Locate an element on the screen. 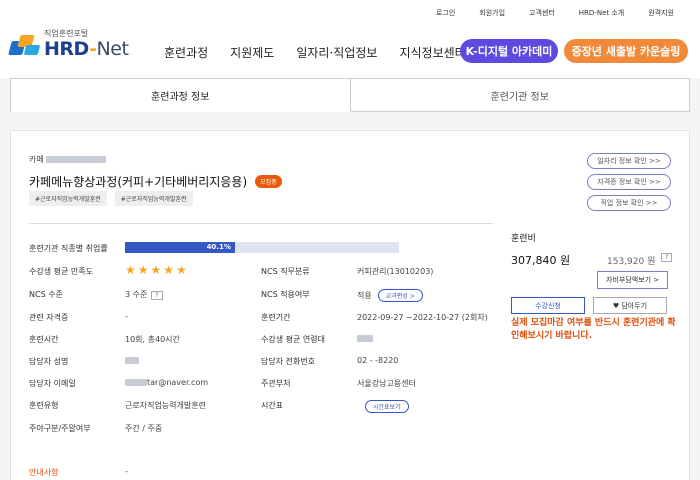 This screenshot has height=480, width=700. training-fee: 307,840 원 is located at coordinates (541, 260).